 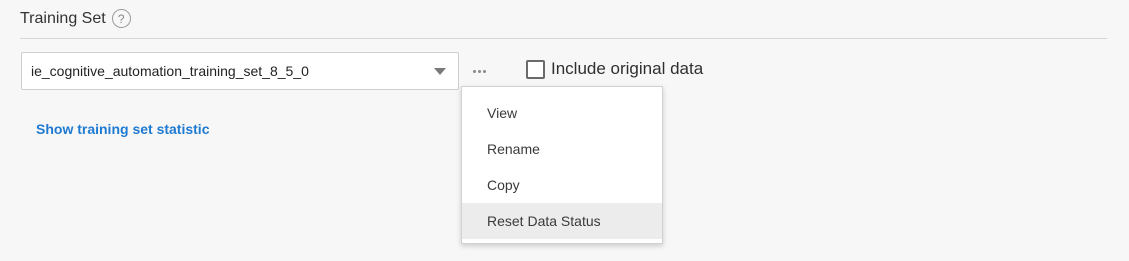 I want to click on help-icon: ?, so click(x=121, y=18).